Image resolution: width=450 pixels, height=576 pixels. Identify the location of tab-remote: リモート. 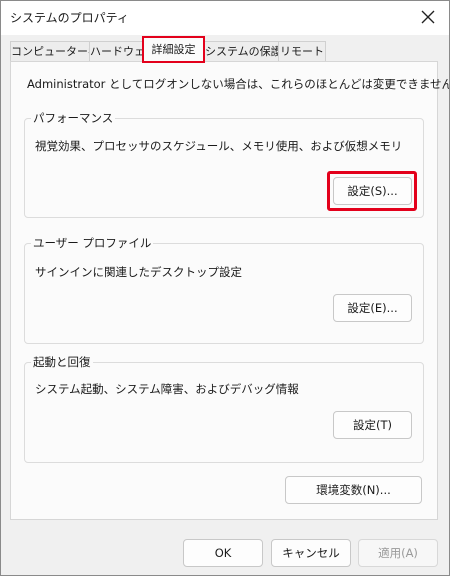
(302, 51).